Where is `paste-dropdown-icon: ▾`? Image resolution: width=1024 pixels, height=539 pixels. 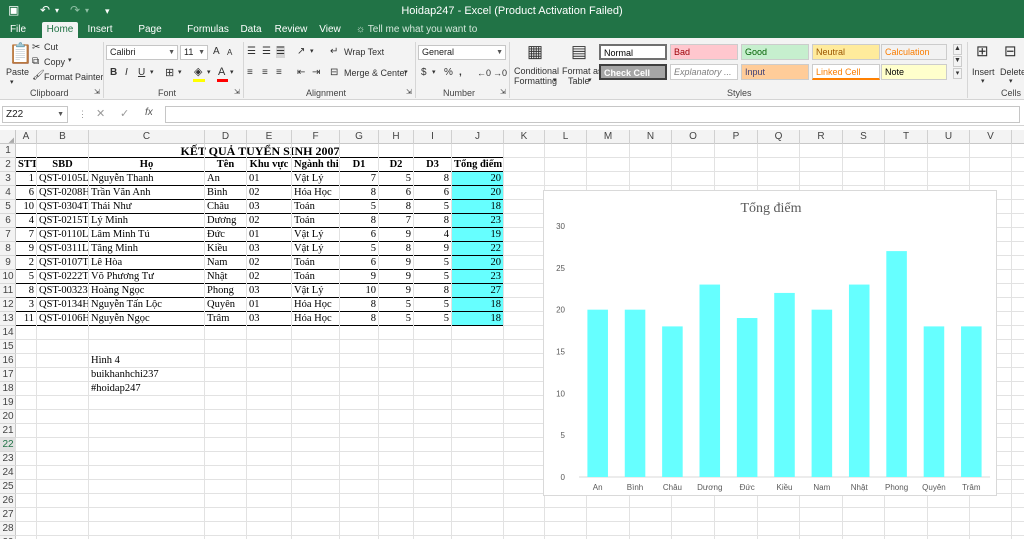
paste-dropdown-icon: ▾ is located at coordinates (12, 82).